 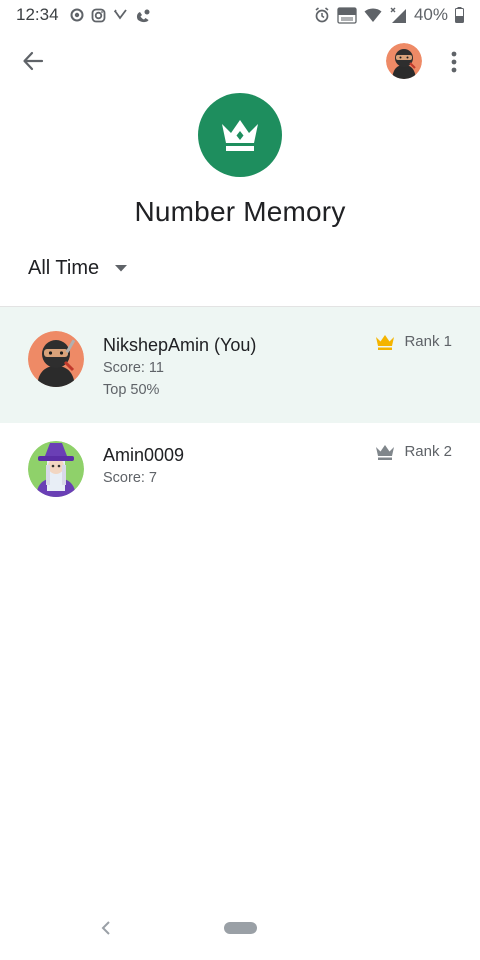 What do you see at coordinates (240, 60) in the screenshot?
I see `app-bar` at bounding box center [240, 60].